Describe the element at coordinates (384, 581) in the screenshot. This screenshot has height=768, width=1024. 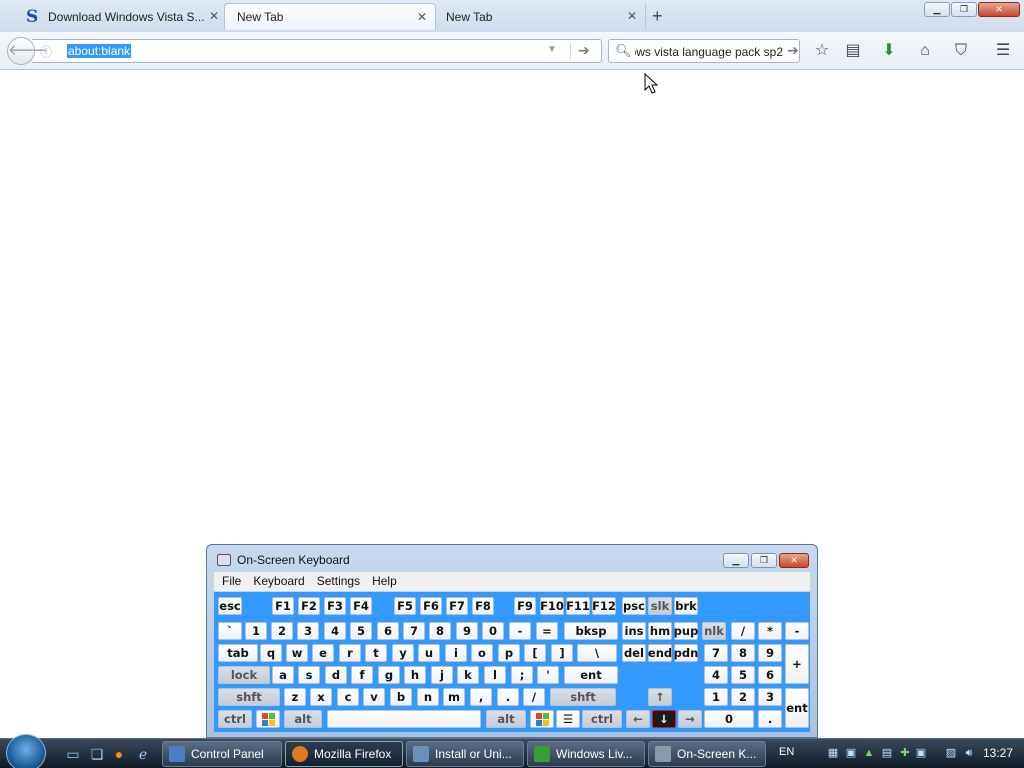
I see `menu-help: Help` at that location.